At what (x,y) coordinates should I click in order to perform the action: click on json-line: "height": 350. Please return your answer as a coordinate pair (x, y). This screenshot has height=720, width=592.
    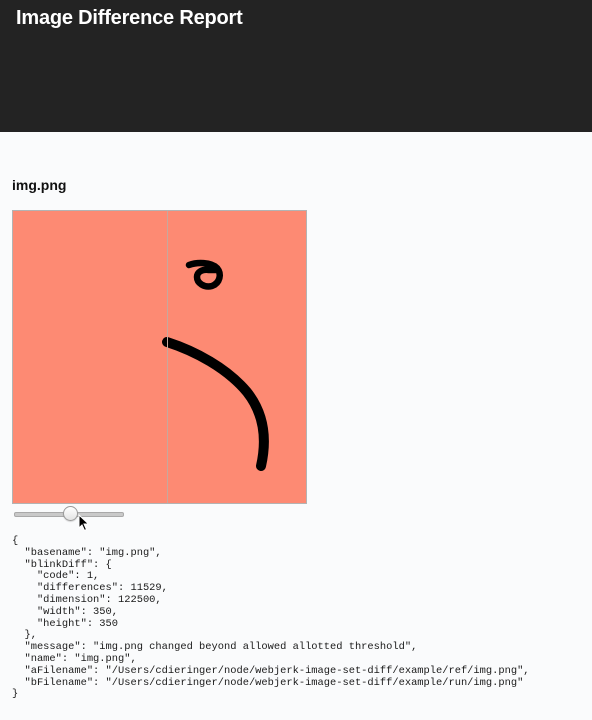
    Looking at the image, I should click on (65, 623).